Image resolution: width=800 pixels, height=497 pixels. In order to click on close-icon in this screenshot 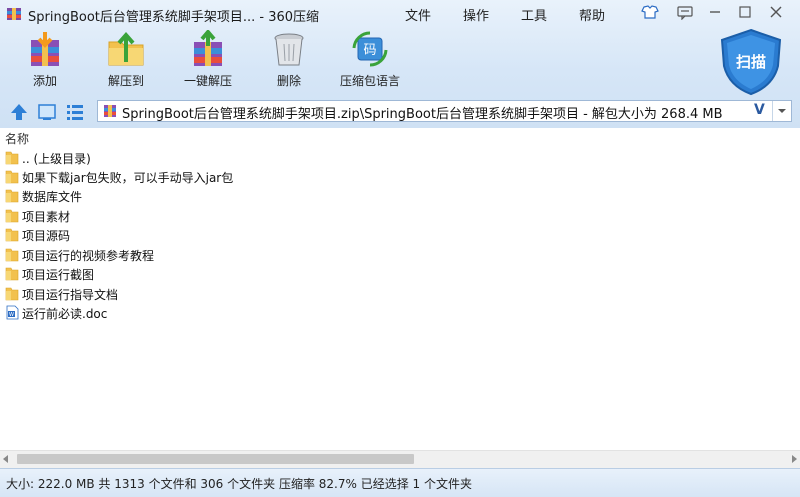, I will do `click(776, 12)`.